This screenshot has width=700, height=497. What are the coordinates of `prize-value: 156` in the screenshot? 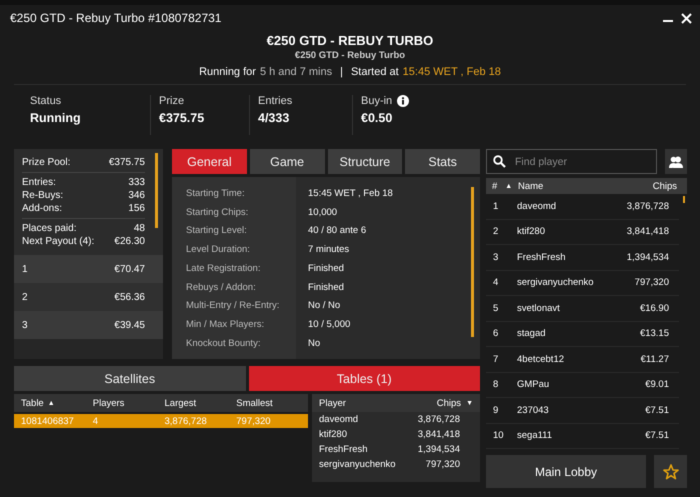 It's located at (136, 208).